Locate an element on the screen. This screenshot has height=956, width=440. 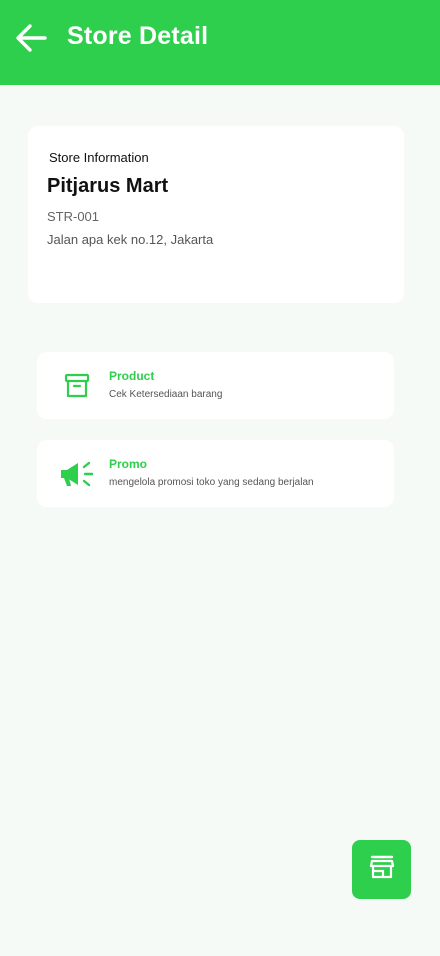
store-name: Pitjarus Mart is located at coordinates (108, 186).